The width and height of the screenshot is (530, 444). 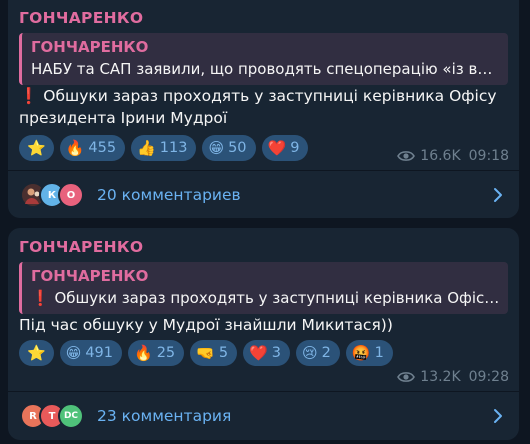 I want to click on reaction-grin: 😁 491, so click(x=91, y=353).